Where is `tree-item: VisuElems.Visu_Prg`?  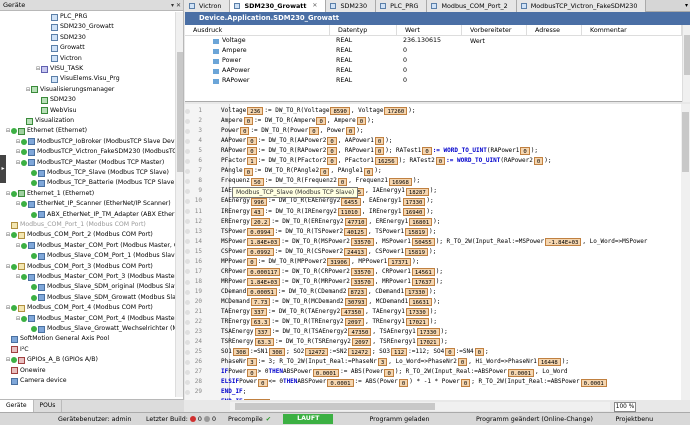 tree-item: VisuElems.Visu_Prg is located at coordinates (82, 79).